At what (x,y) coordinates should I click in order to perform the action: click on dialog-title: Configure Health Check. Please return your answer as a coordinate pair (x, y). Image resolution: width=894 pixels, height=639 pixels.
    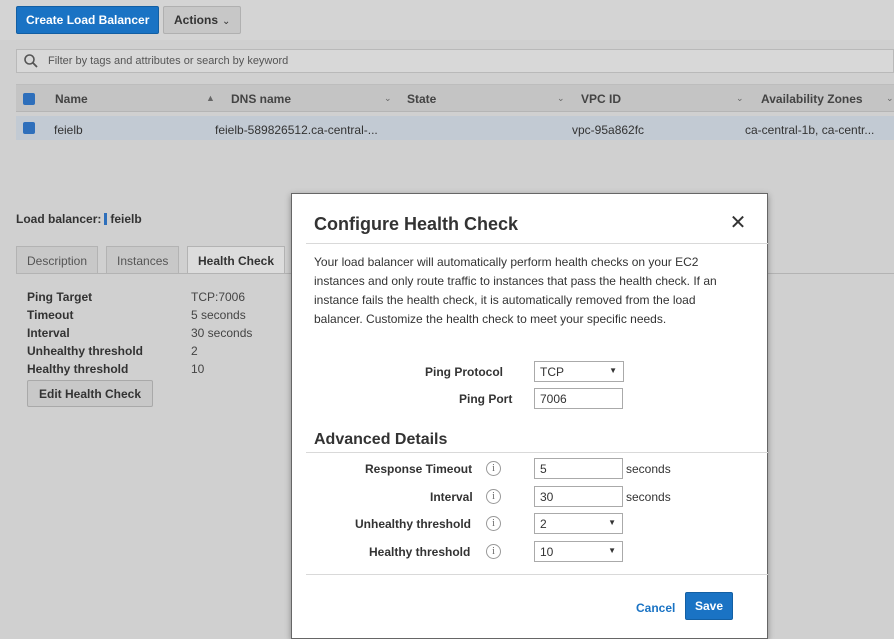
    Looking at the image, I should click on (416, 224).